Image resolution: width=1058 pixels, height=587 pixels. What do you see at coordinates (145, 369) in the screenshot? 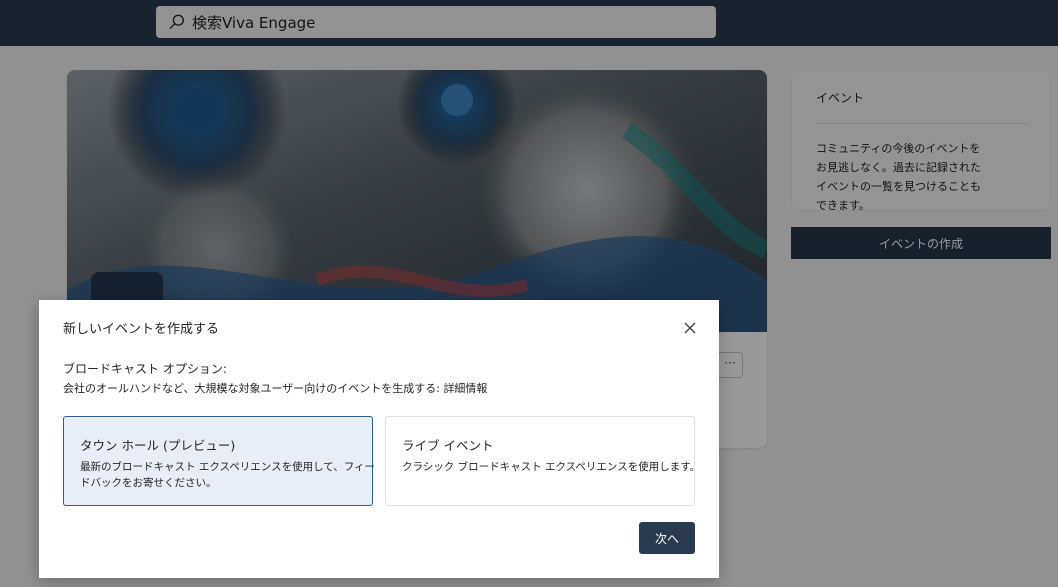
I see `broadcast-options-heading: ブロードキャスト オプション:` at bounding box center [145, 369].